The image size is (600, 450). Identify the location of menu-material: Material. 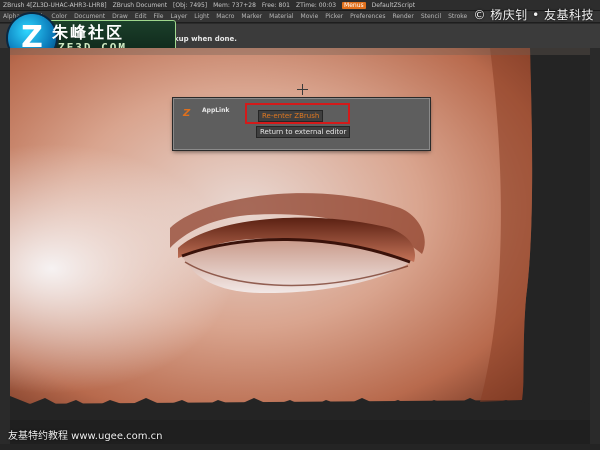
(281, 16).